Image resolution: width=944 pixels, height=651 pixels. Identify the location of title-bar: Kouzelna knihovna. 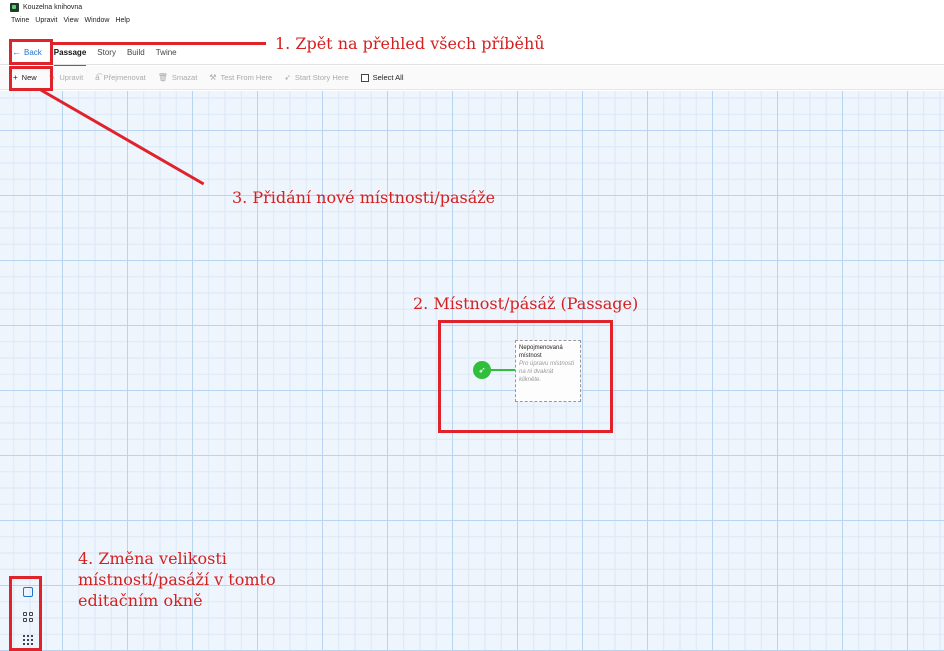
(472, 7).